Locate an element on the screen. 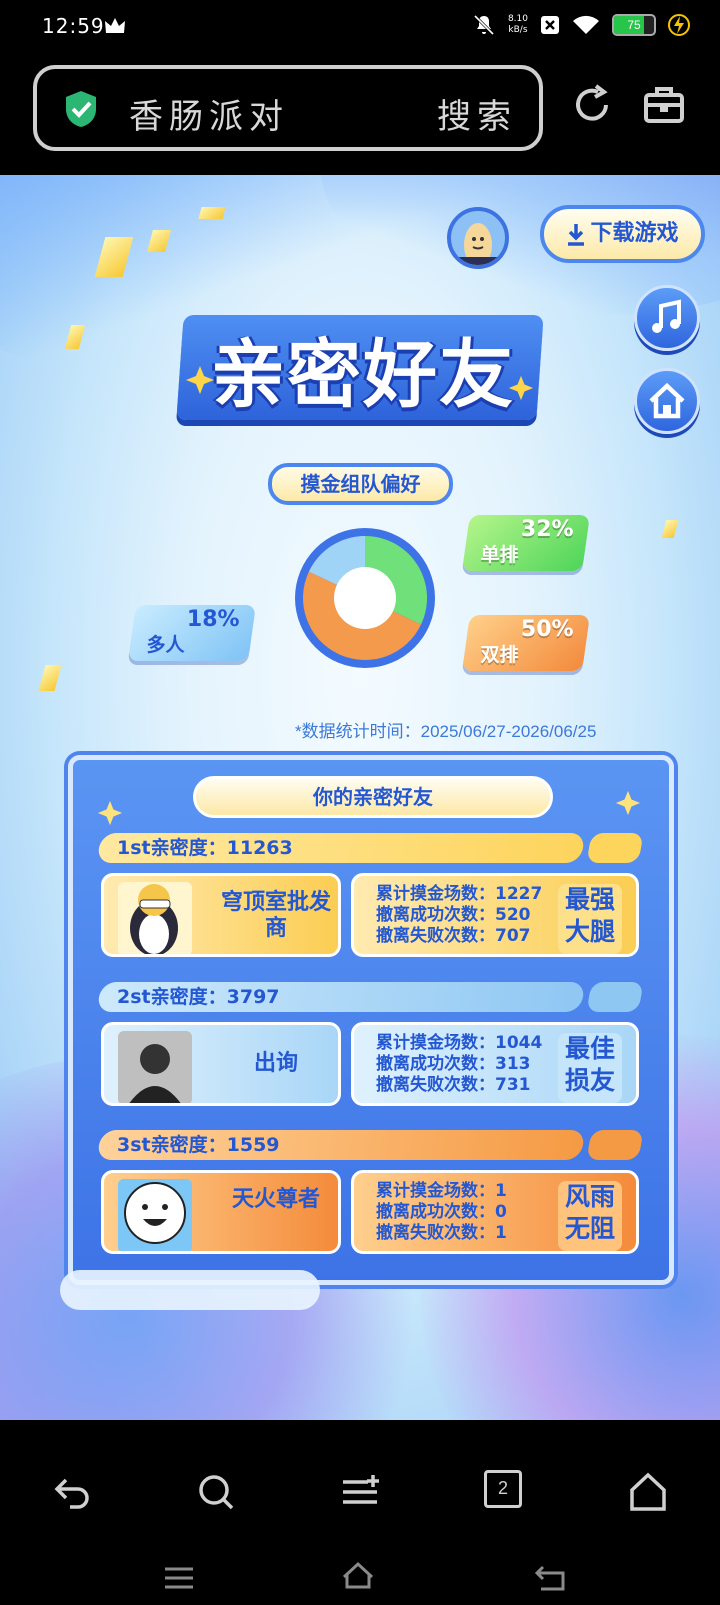 The image size is (720, 1605). net-speed-value: 8.10 is located at coordinates (517, 19).